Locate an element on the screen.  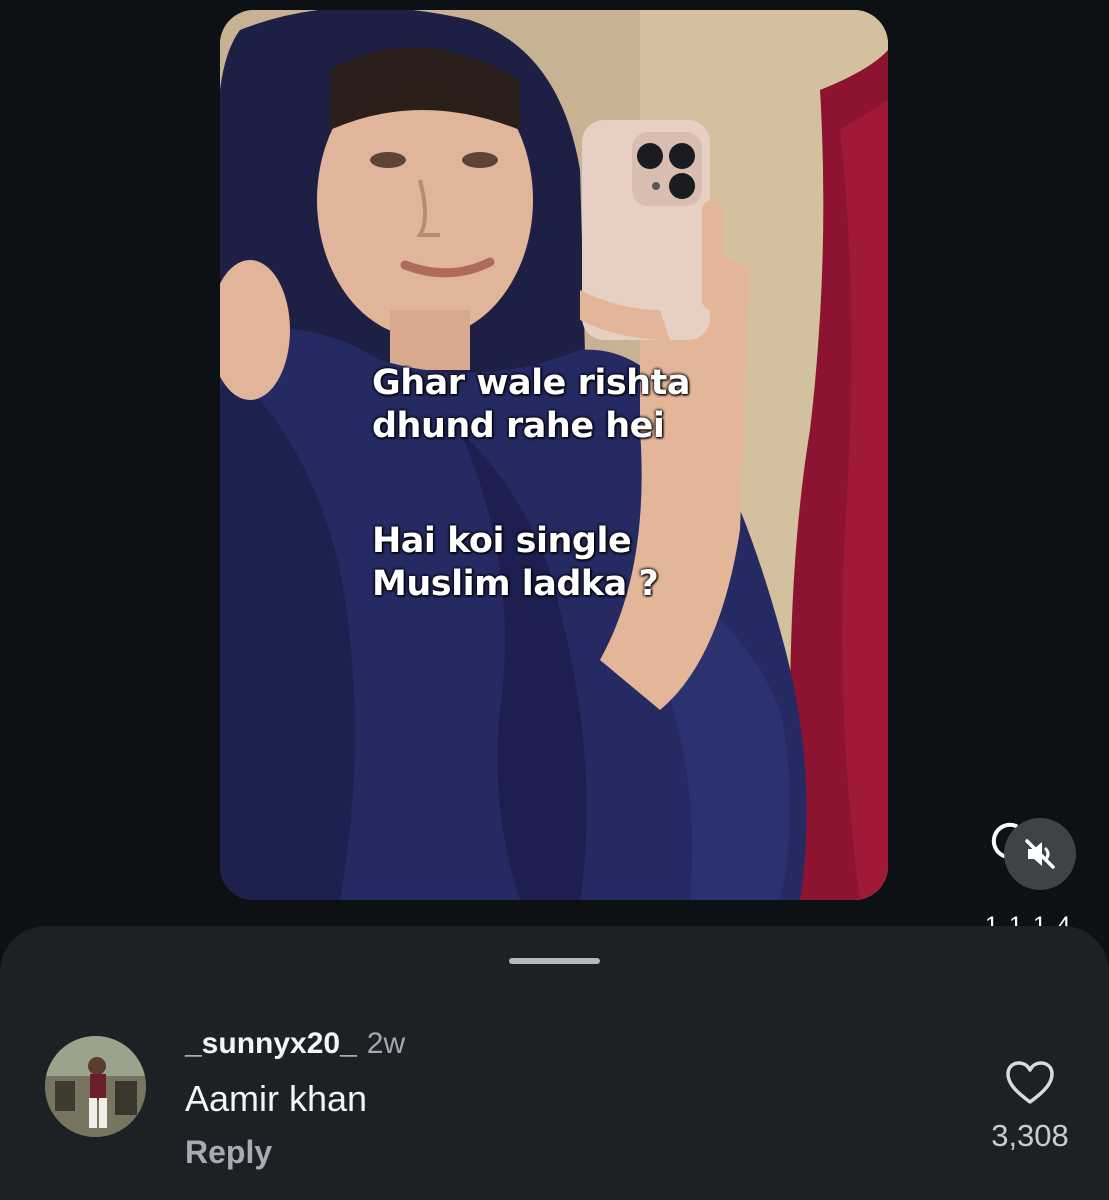
comment-timestamp: 2w is located at coordinates (386, 1043).